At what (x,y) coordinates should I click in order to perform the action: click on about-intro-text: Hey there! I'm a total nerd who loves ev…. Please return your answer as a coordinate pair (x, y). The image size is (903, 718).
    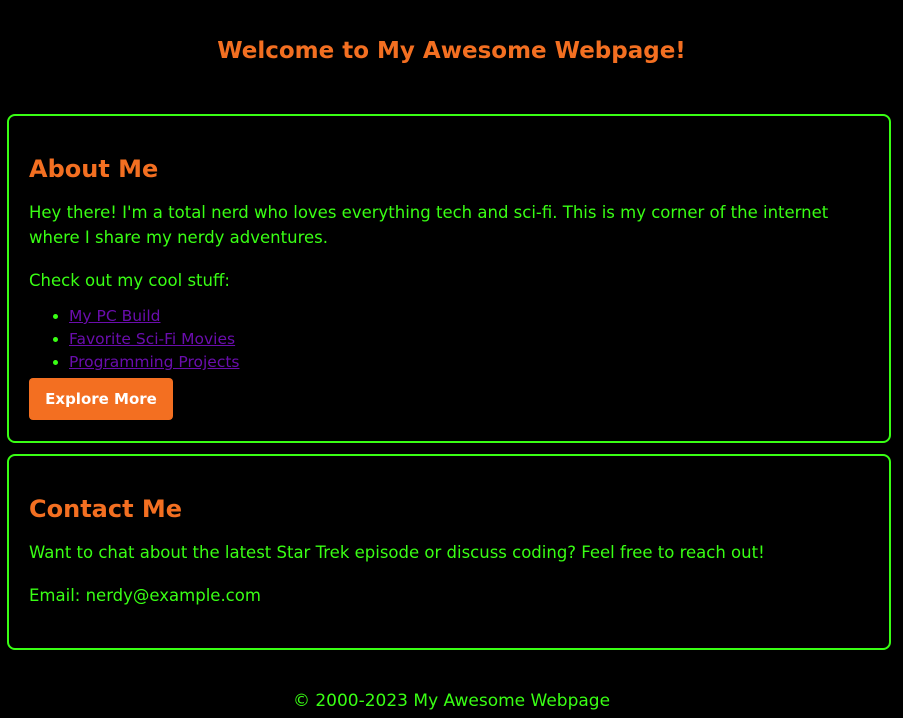
    Looking at the image, I should click on (429, 225).